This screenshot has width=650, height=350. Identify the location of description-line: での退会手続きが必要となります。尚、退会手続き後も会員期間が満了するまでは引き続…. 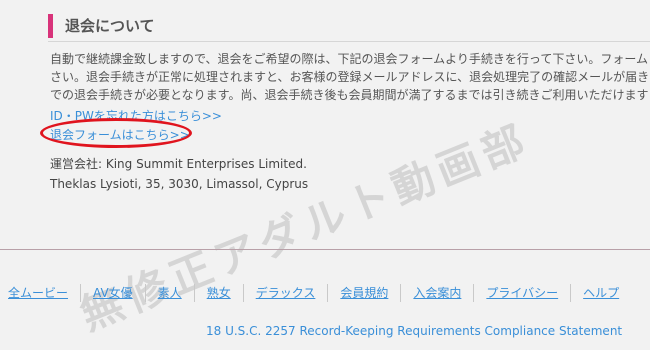
(349, 95).